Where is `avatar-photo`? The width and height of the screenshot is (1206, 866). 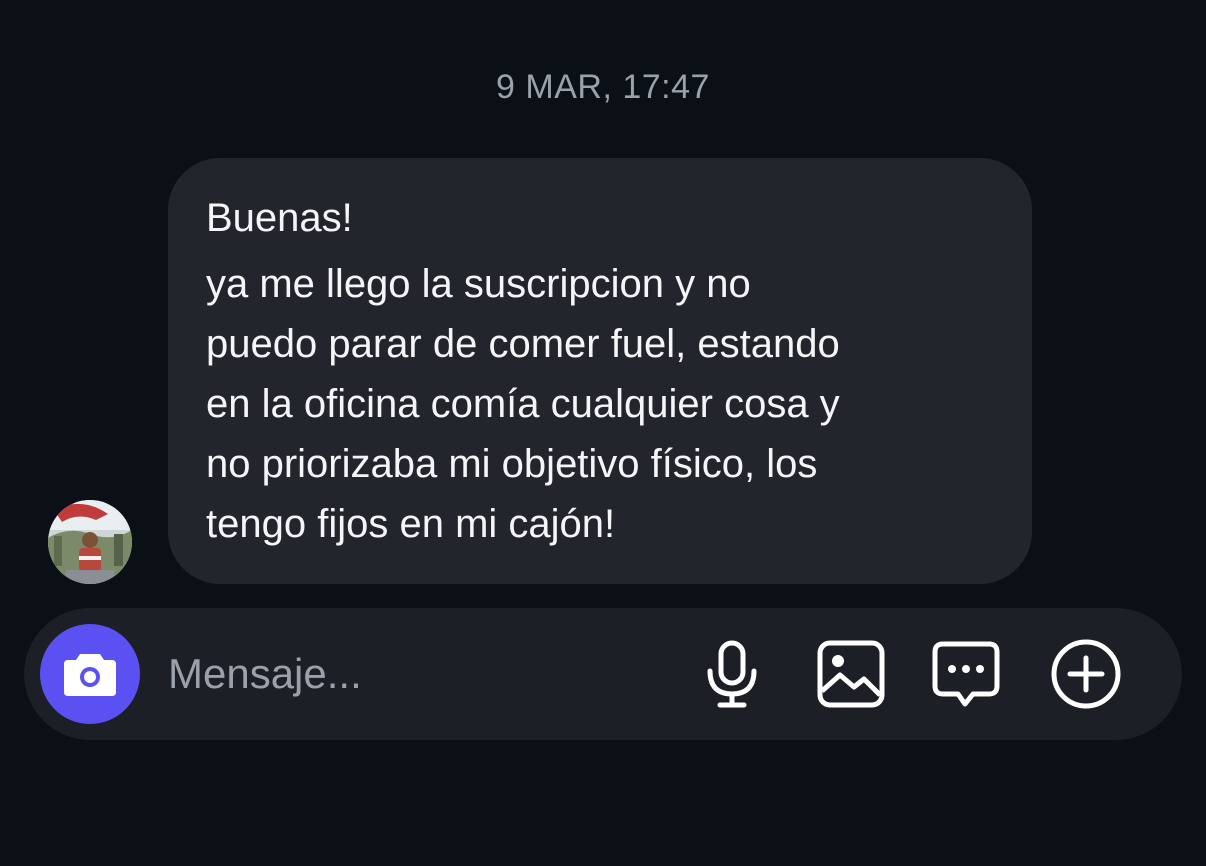
avatar-photo is located at coordinates (90, 542).